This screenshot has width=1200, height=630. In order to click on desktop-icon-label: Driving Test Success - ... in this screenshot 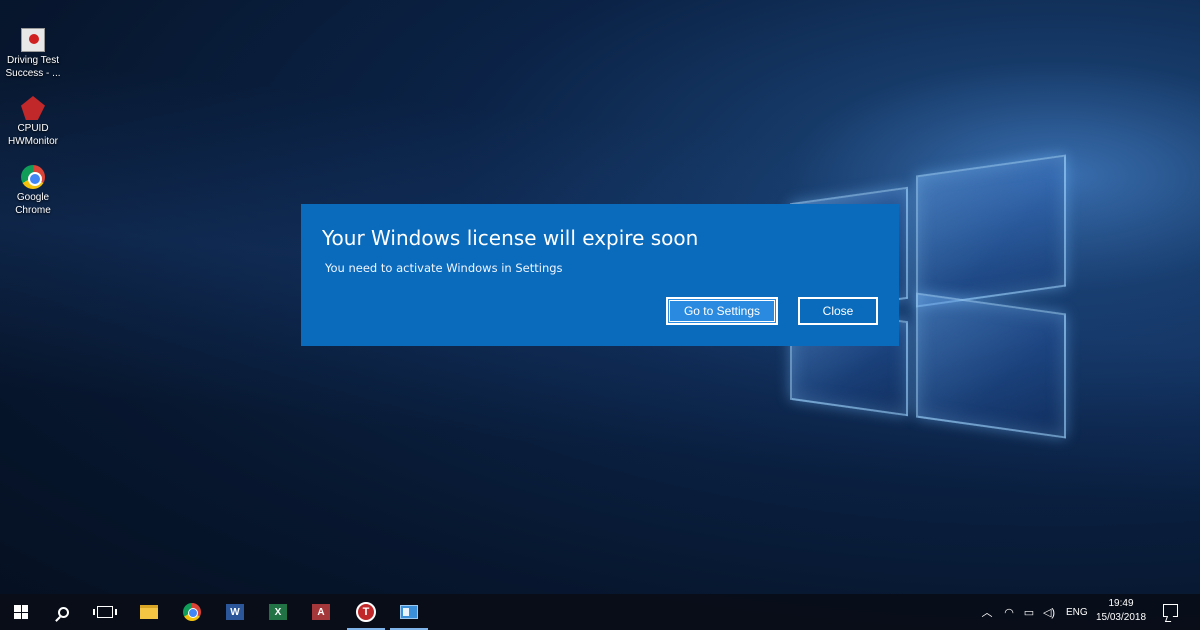, I will do `click(33, 67)`.